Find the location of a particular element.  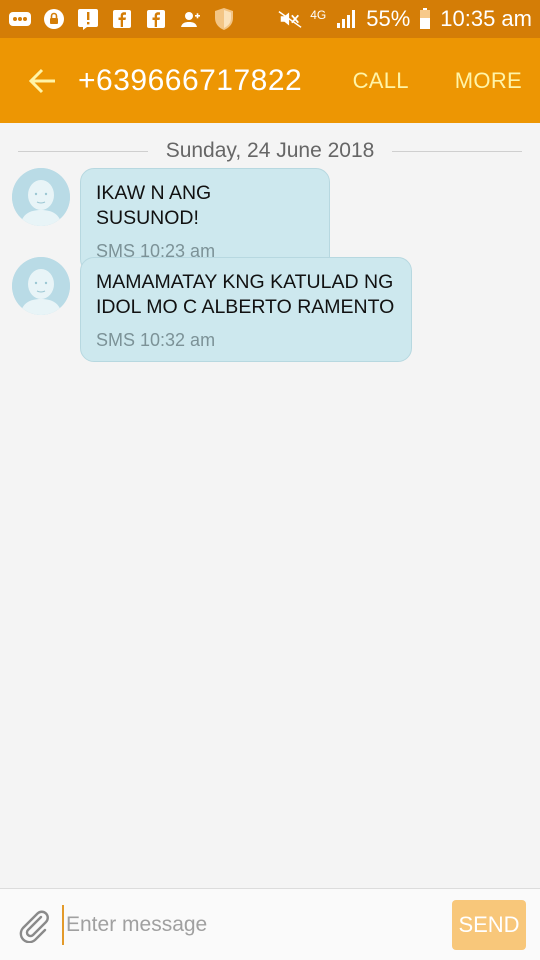

paperclip-icon is located at coordinates (34, 926).